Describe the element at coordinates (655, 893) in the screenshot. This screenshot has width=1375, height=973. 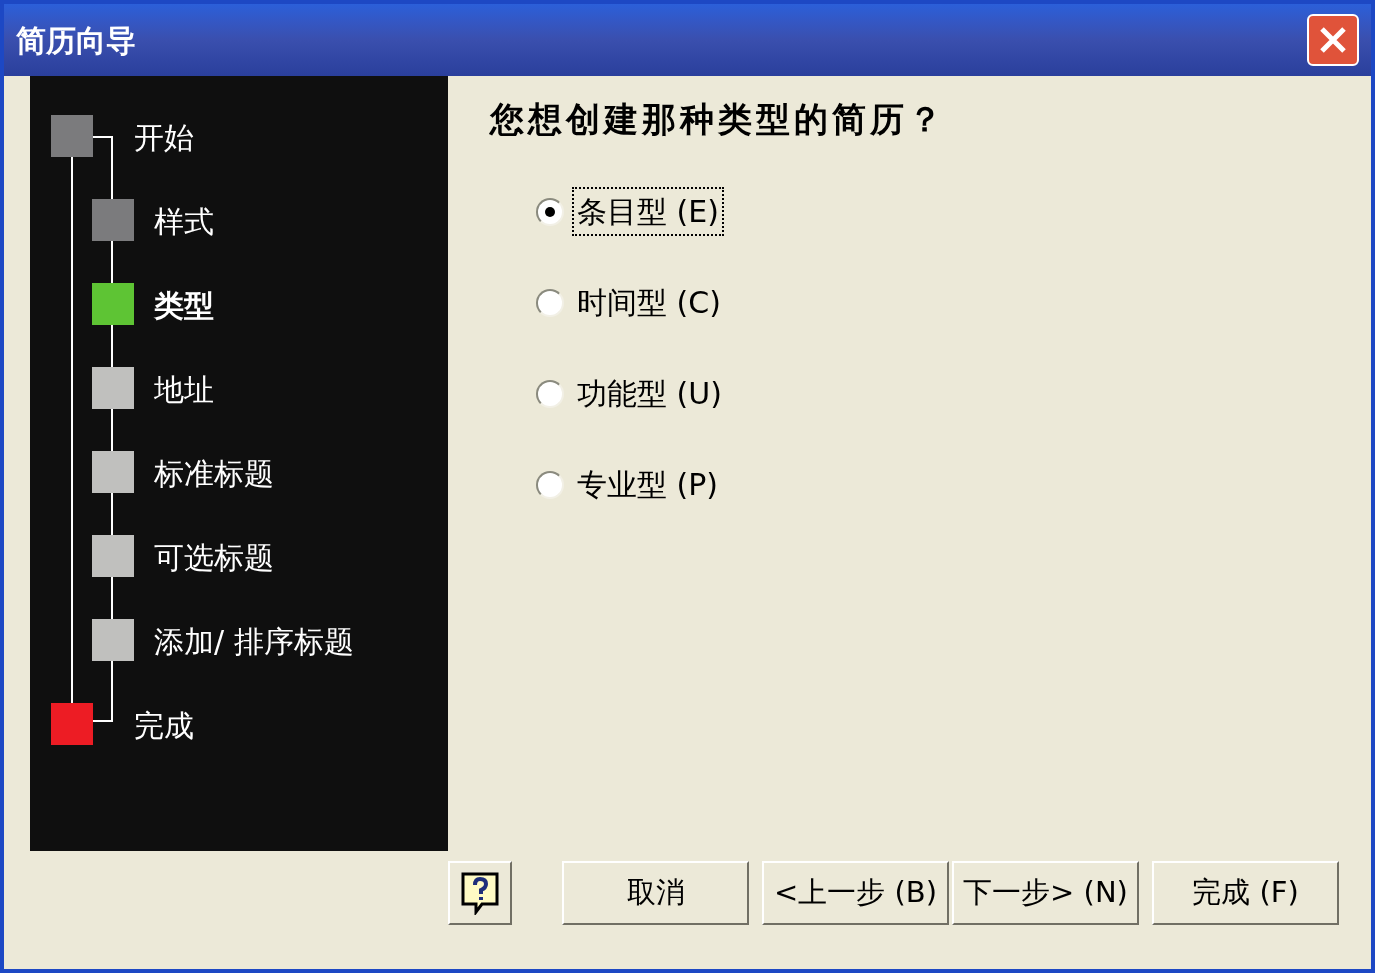
I see `dialog-button: 取消` at that location.